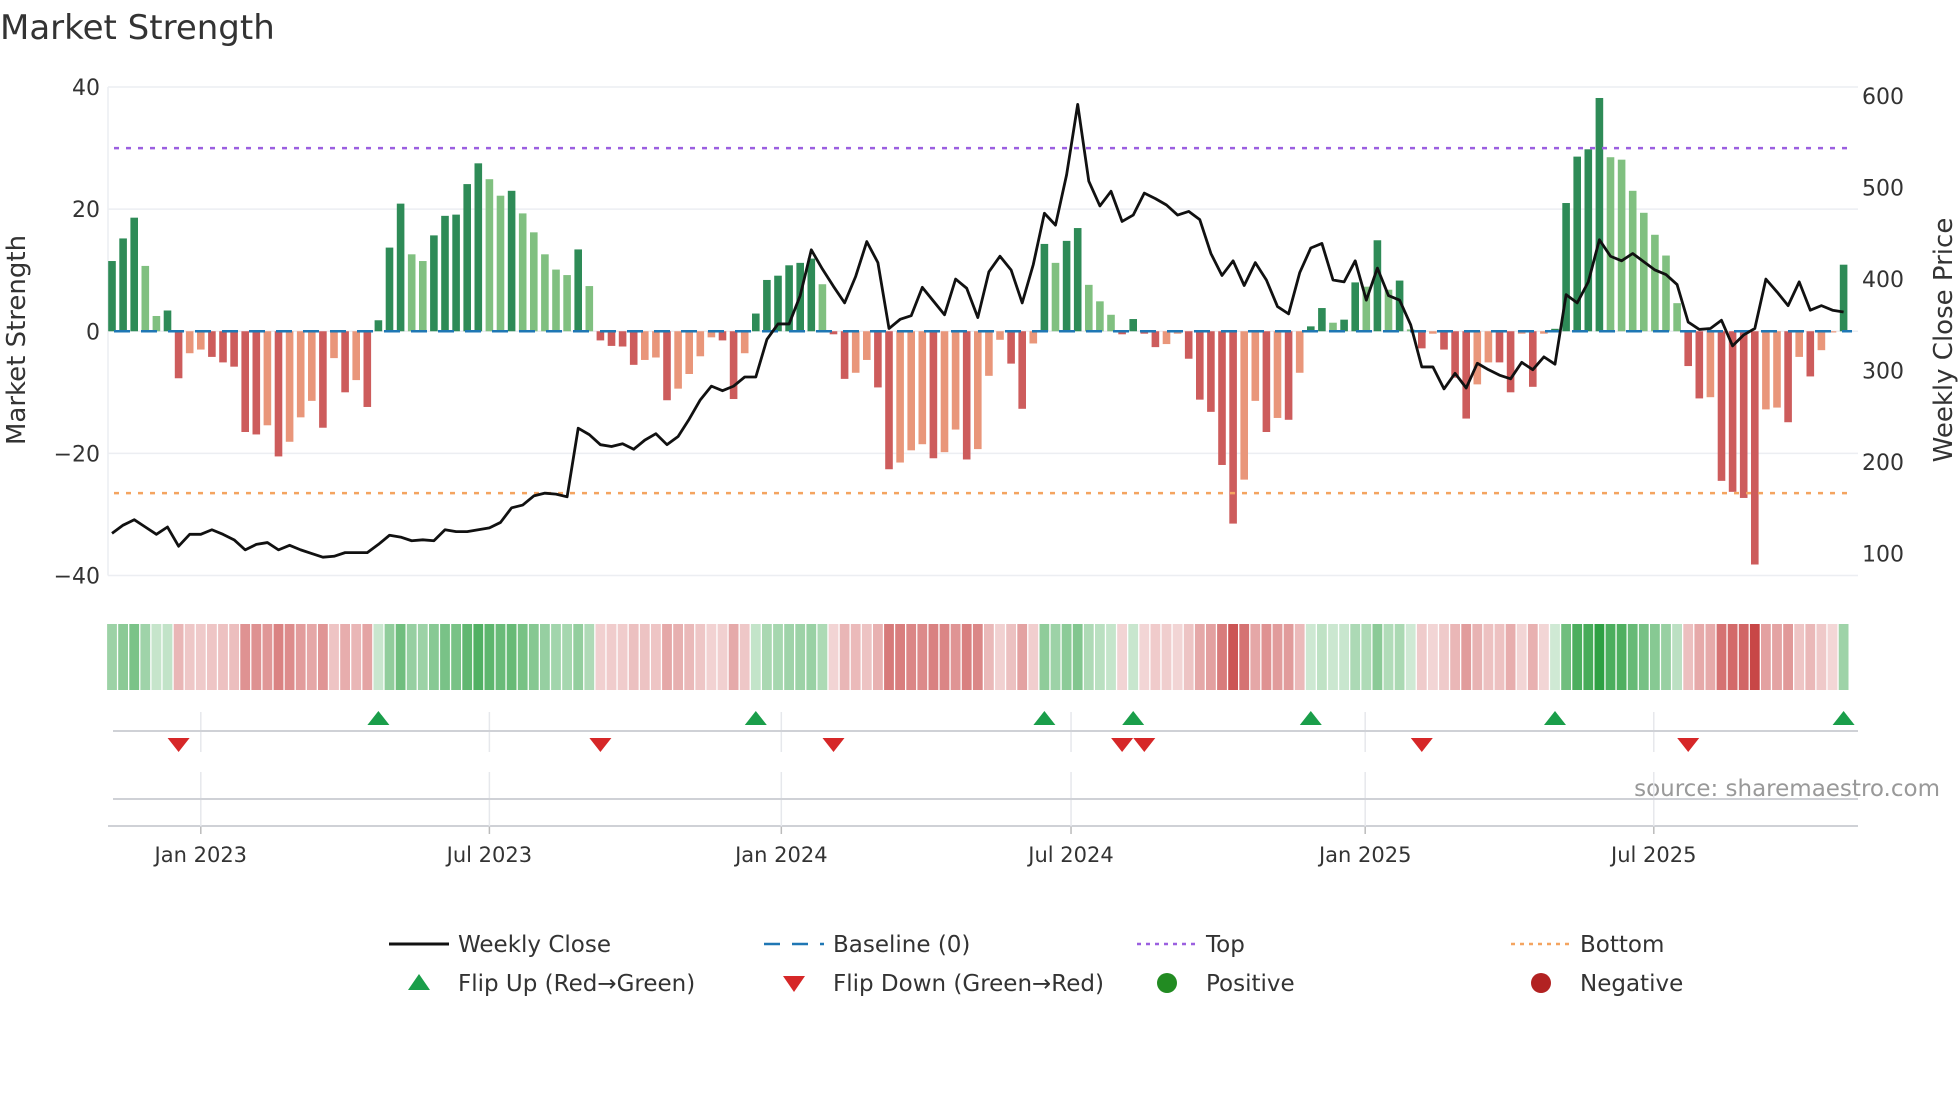 The width and height of the screenshot is (1960, 1102). What do you see at coordinates (1843, 718) in the screenshot?
I see `flip-up-marker` at bounding box center [1843, 718].